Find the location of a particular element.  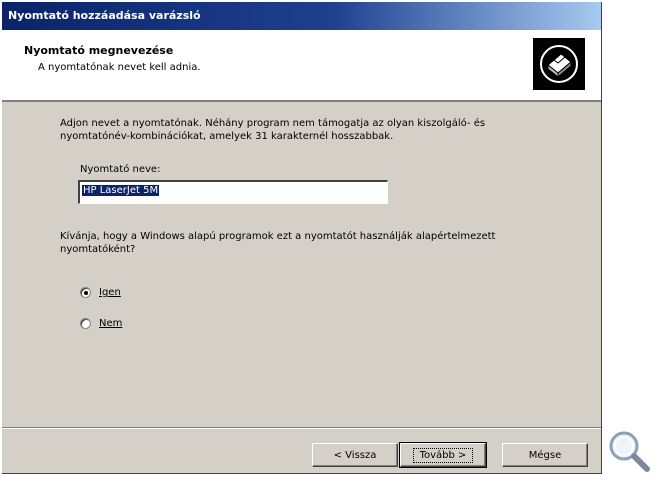

next-button: Tovább > is located at coordinates (443, 455).